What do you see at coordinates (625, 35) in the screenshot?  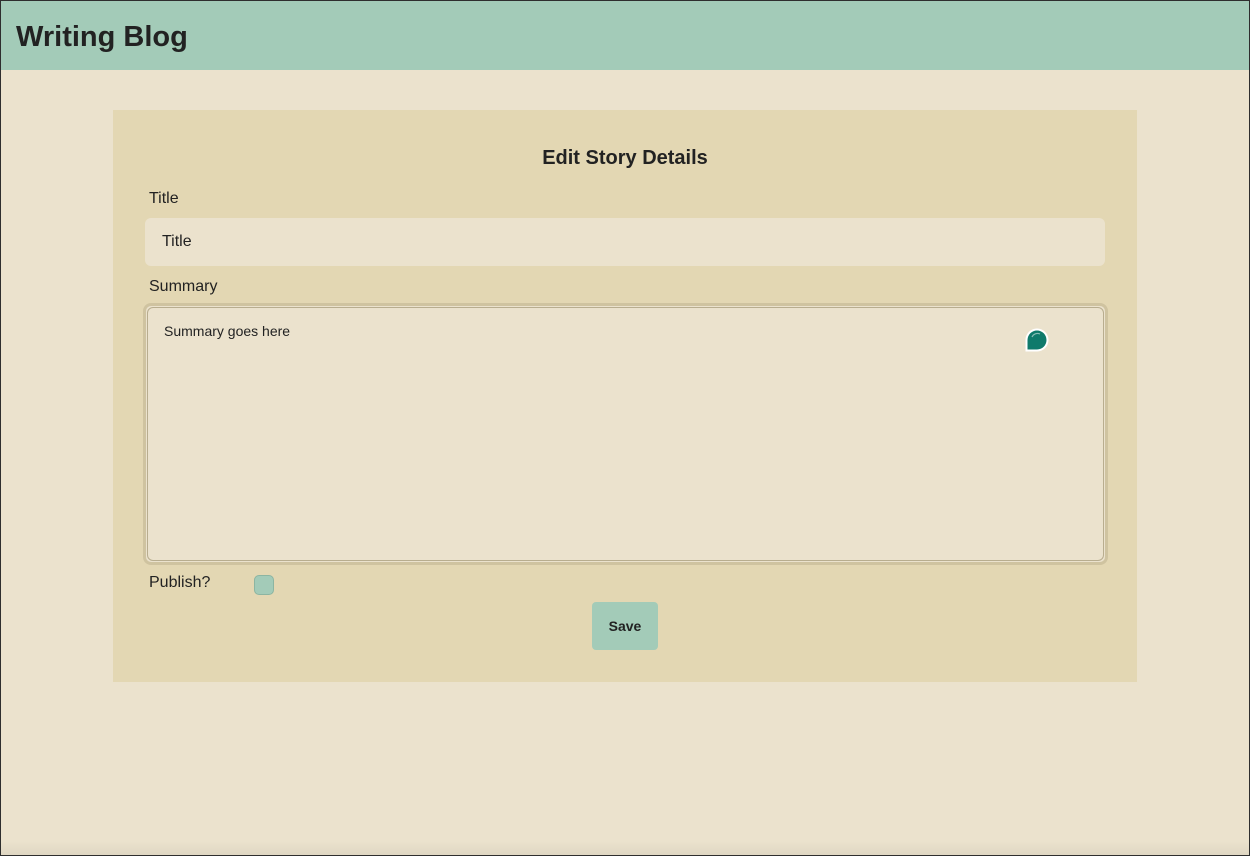 I see `site-header: Writing Blog` at bounding box center [625, 35].